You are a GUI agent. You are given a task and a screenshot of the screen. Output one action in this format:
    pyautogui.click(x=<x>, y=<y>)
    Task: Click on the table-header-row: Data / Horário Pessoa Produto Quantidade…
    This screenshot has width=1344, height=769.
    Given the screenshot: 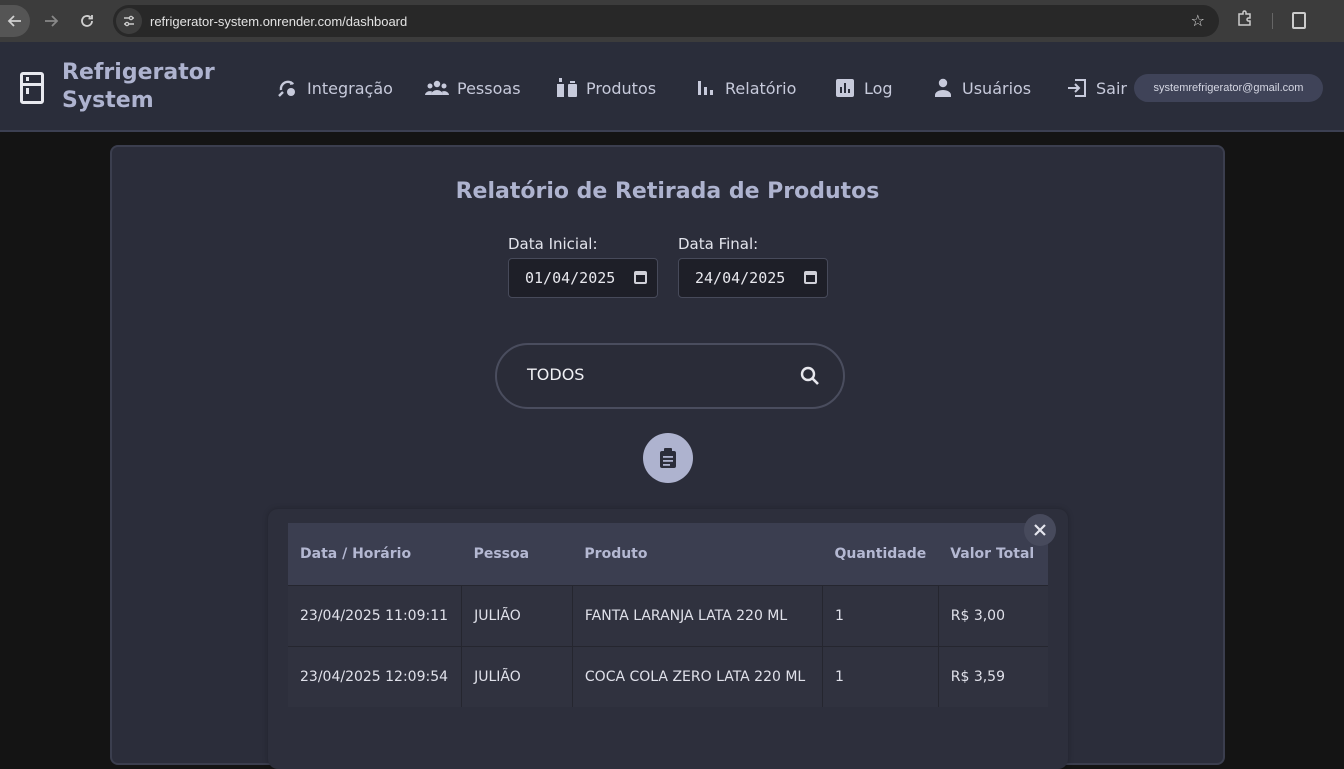 What is the action you would take?
    pyautogui.click(x=668, y=554)
    